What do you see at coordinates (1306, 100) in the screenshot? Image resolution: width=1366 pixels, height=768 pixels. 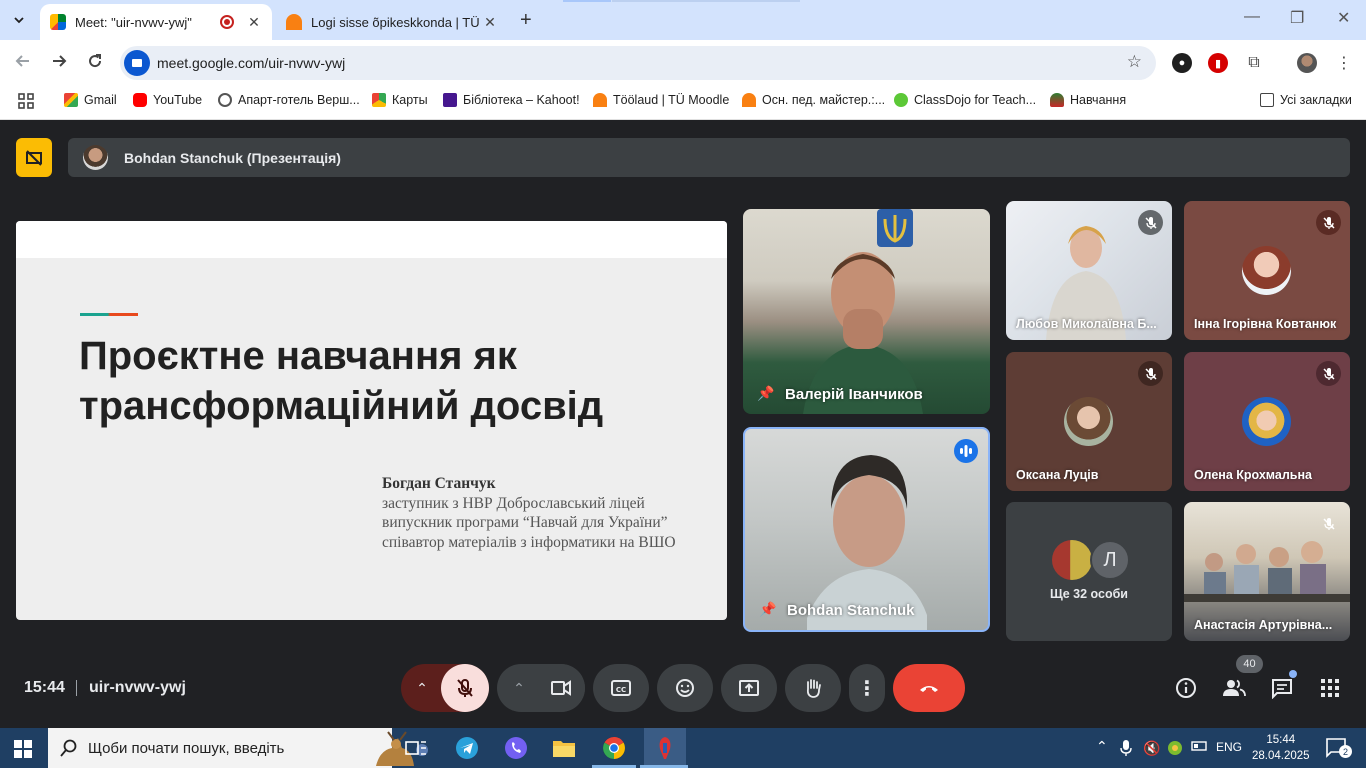 I see `all-bookmarks: Усі закладки` at bounding box center [1306, 100].